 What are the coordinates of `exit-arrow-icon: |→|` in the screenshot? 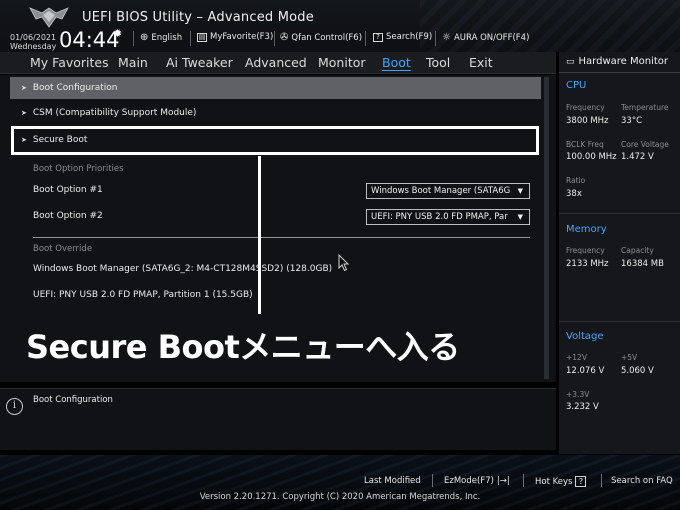 It's located at (503, 481).